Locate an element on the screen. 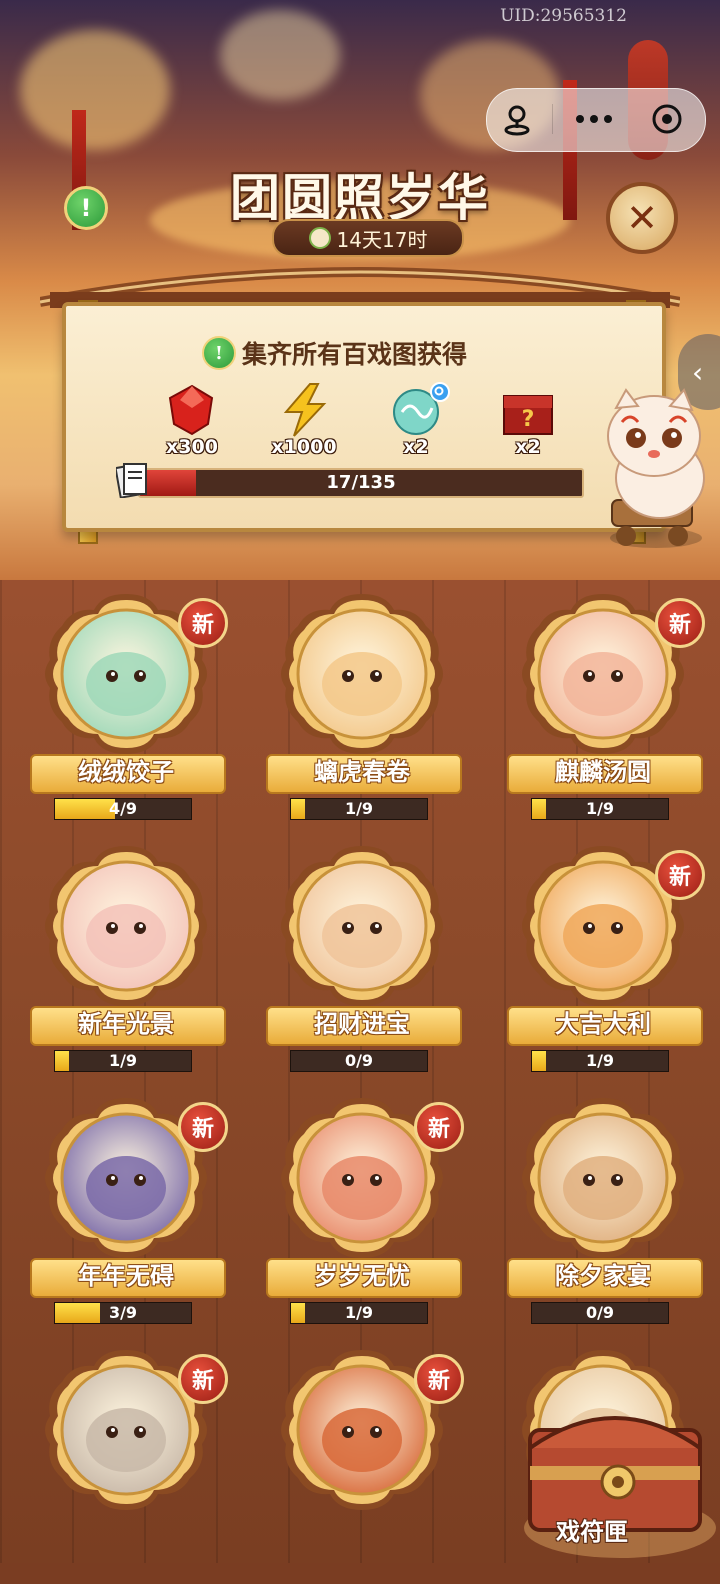 This screenshot has height=1584, width=720. card-nameplate: 螭虎春卷 is located at coordinates (362, 773).